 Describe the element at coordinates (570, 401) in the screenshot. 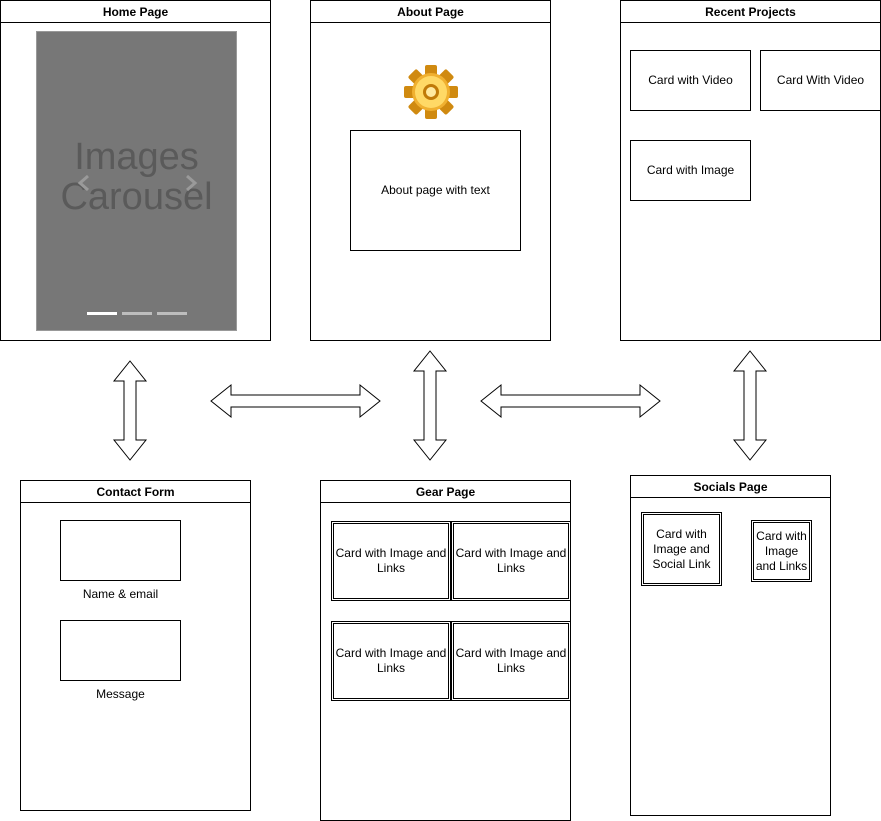

I see `double-arrow-horizontal-right` at that location.